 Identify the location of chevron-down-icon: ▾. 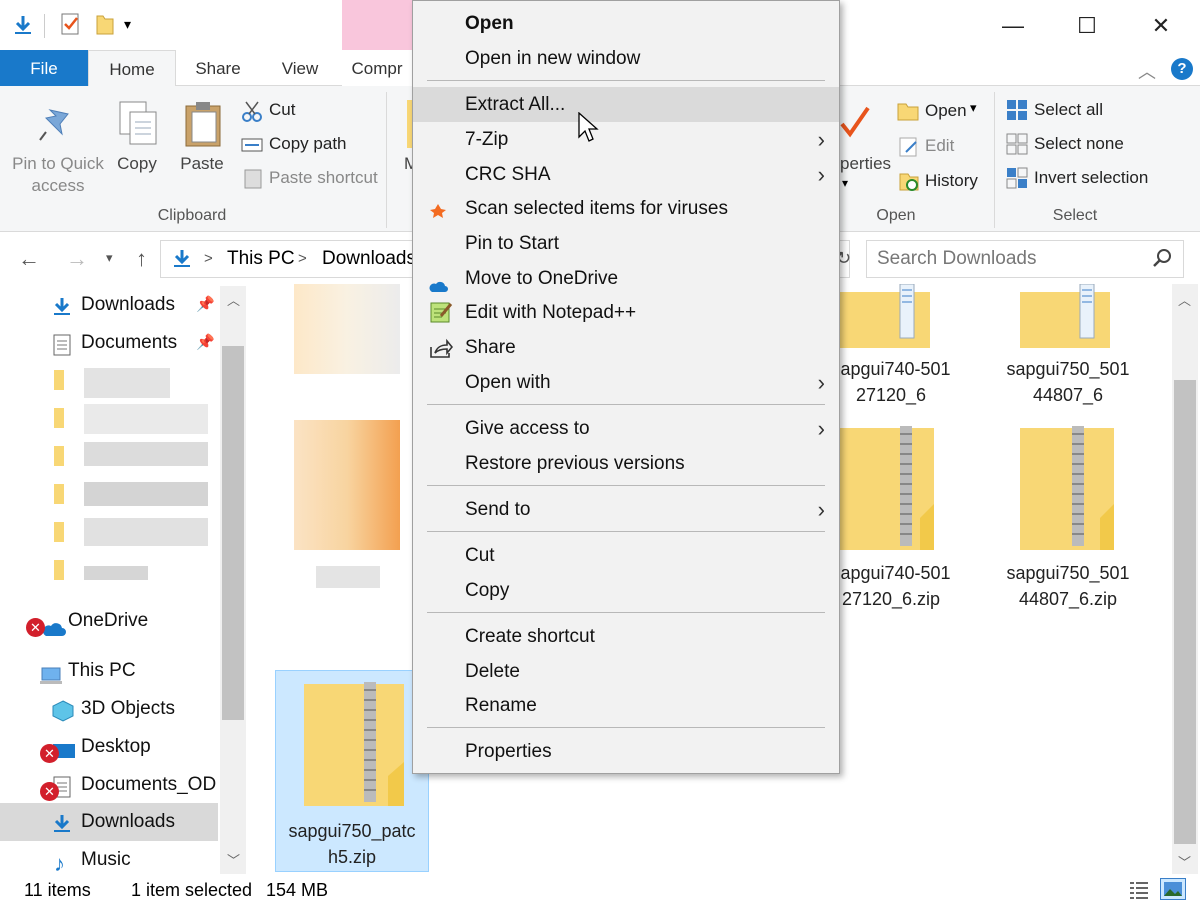
(845, 183).